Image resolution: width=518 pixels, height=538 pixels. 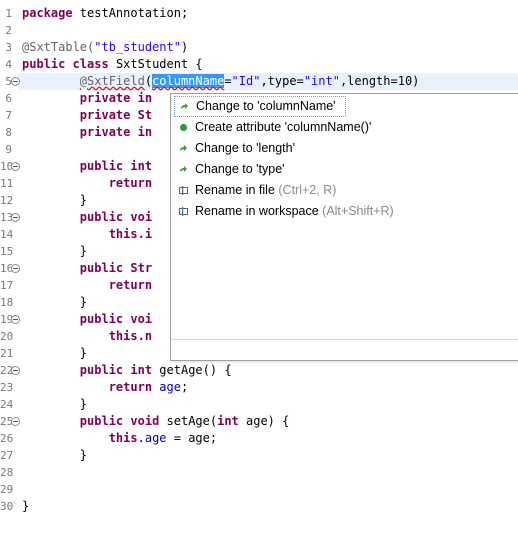 I want to click on code-line-19: public voi, so click(x=87, y=319).